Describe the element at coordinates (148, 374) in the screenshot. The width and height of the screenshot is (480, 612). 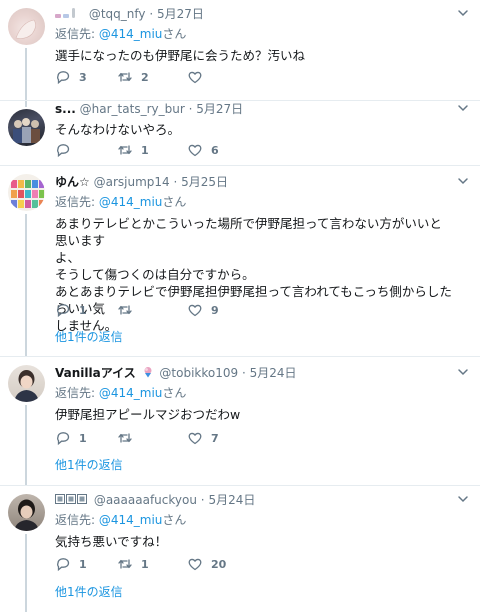
I see `ice-cream-emoji-icon` at that location.